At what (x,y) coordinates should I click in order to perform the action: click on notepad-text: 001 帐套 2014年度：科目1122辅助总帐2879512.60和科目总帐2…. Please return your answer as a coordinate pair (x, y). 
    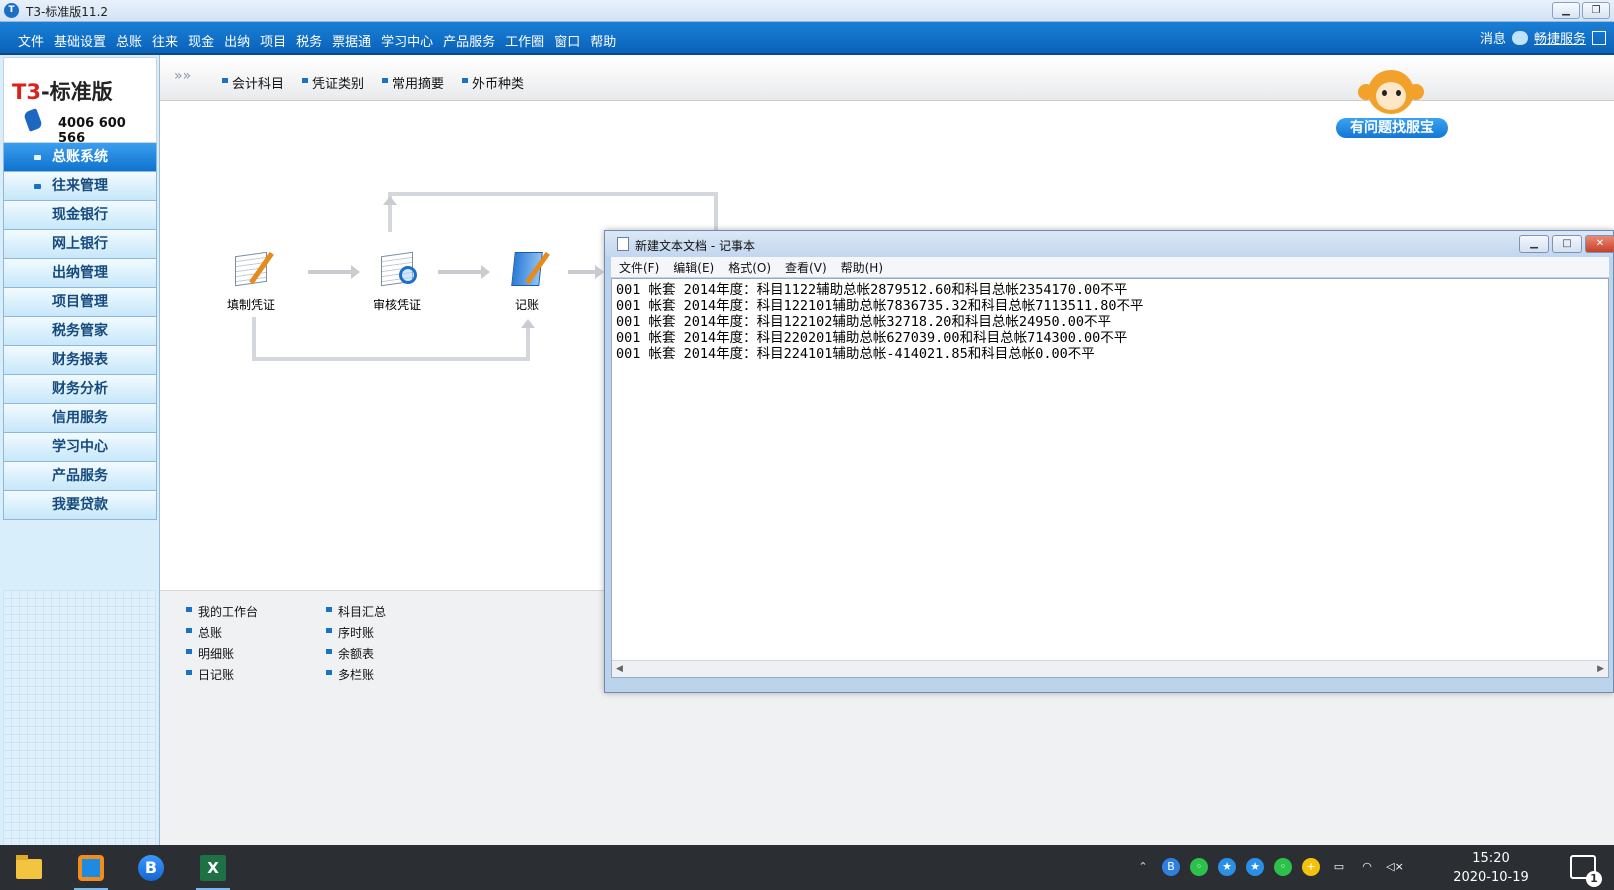
    Looking at the image, I should click on (879, 322).